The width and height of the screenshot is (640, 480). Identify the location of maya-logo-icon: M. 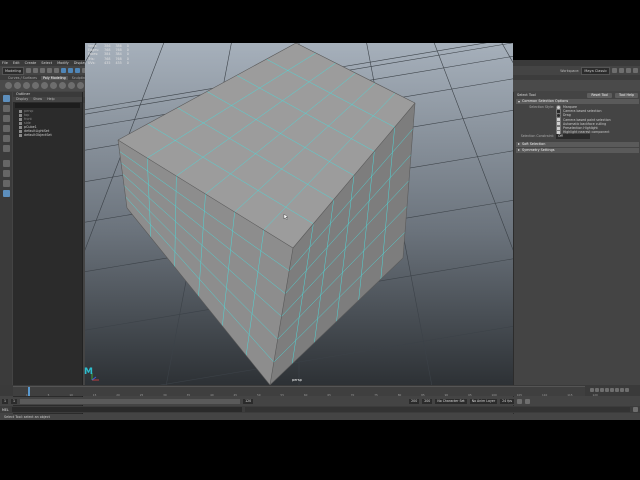
(88, 372).